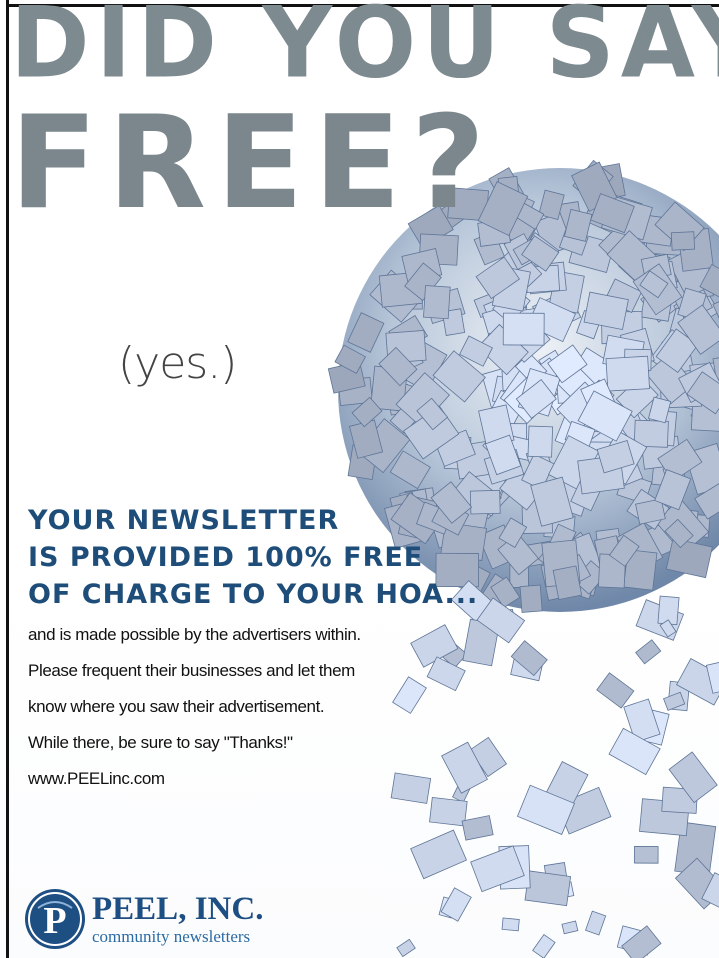 The image size is (719, 958). What do you see at coordinates (178, 909) in the screenshot?
I see `logo-name: PEEL, INC.` at bounding box center [178, 909].